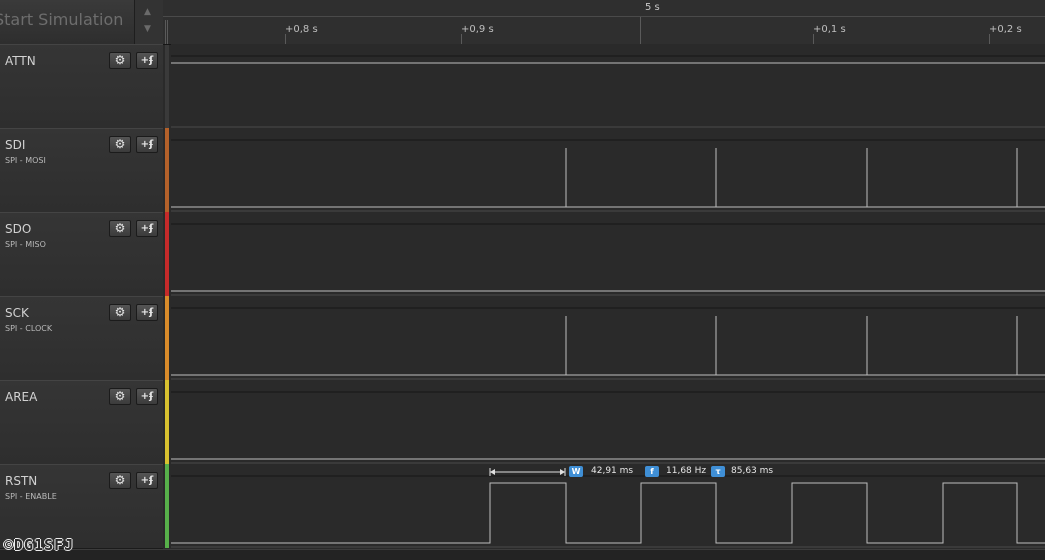 This screenshot has height=560, width=1045. I want to click on pulse-width-arrow, so click(527, 472).